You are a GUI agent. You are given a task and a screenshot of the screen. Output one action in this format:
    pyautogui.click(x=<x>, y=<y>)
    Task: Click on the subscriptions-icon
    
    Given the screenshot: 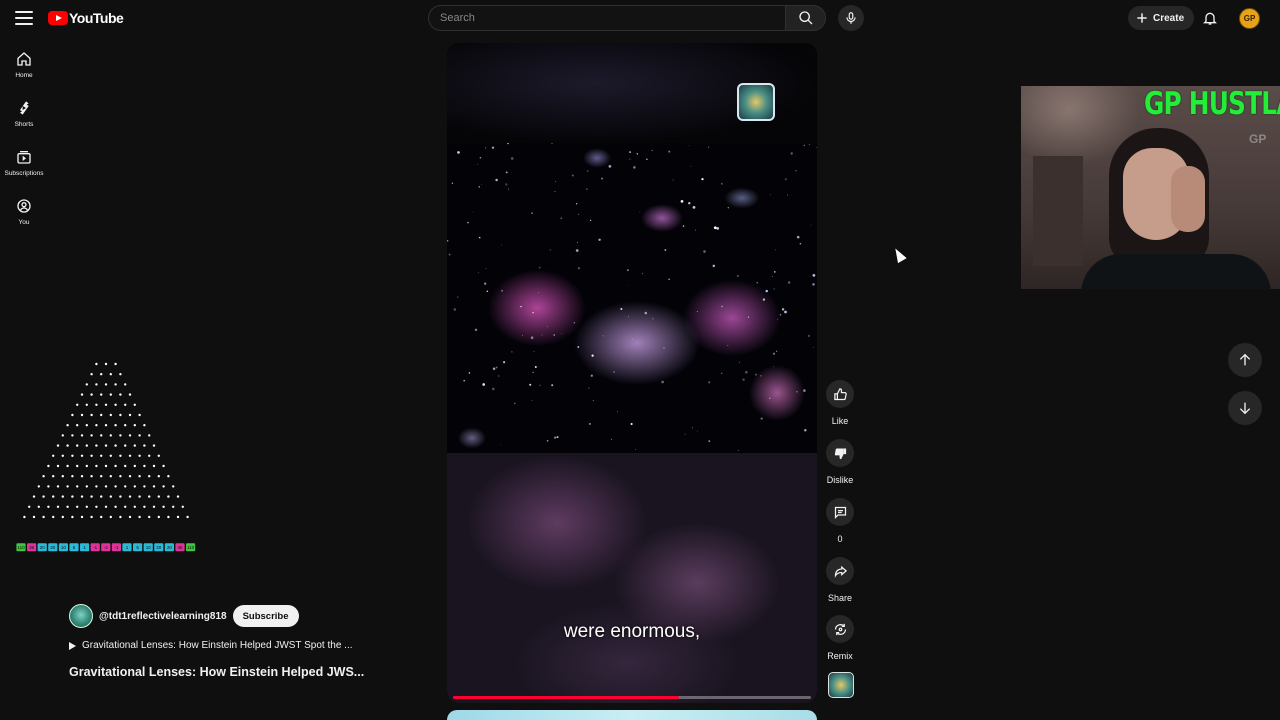 What is the action you would take?
    pyautogui.click(x=24, y=157)
    